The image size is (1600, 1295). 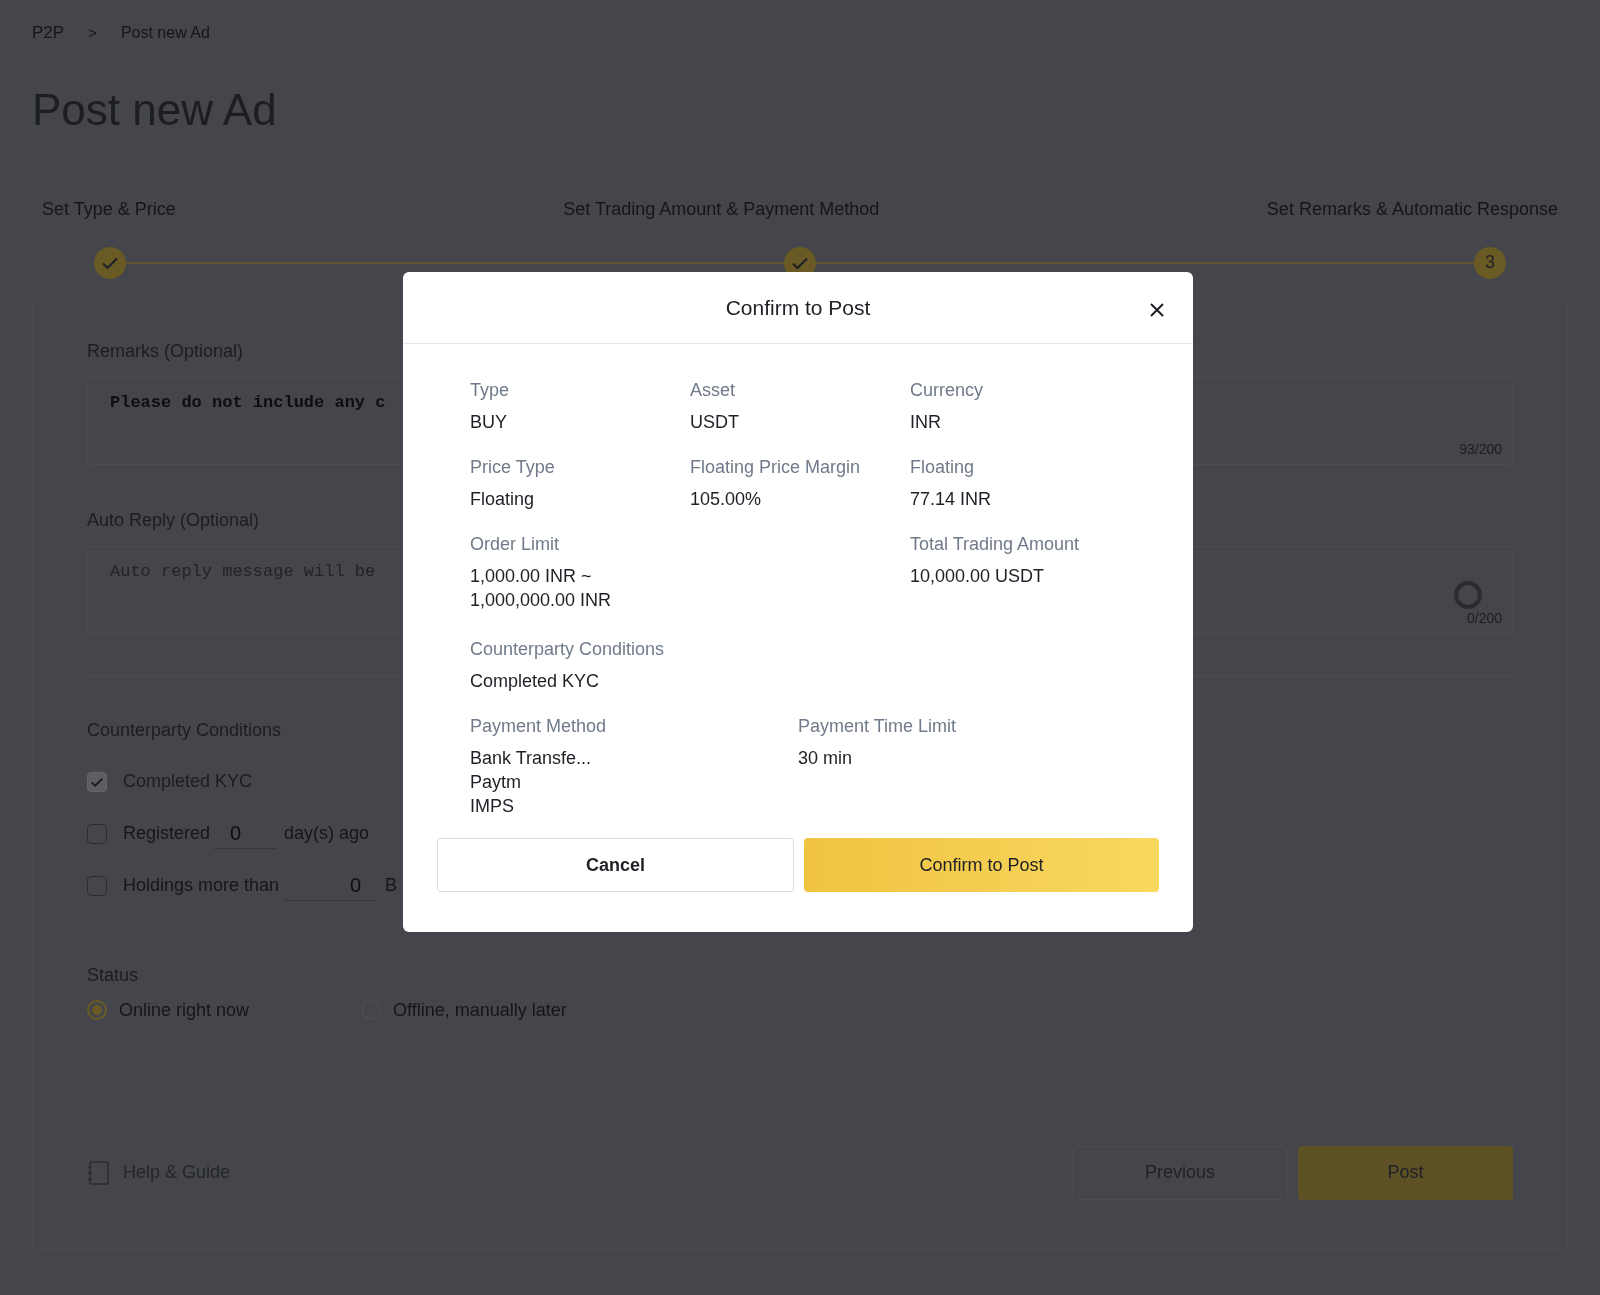 What do you see at coordinates (878, 726) in the screenshot?
I see `field-label: Payment Time Limit` at bounding box center [878, 726].